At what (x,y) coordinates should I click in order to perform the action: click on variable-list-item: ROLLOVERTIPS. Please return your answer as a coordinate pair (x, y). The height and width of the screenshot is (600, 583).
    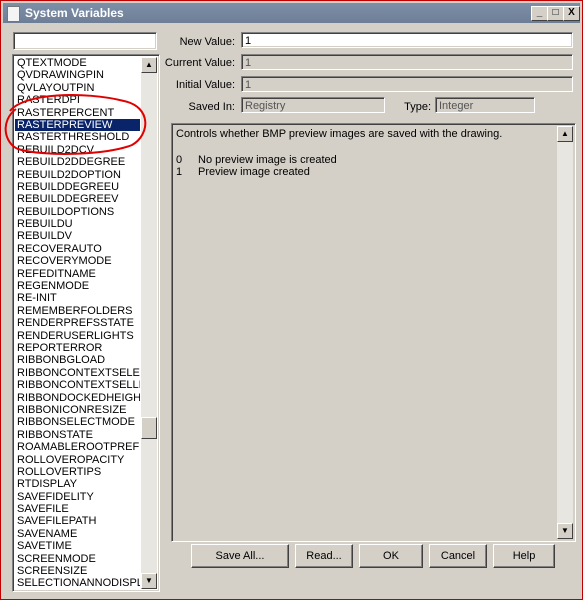
    Looking at the image, I should click on (77, 472).